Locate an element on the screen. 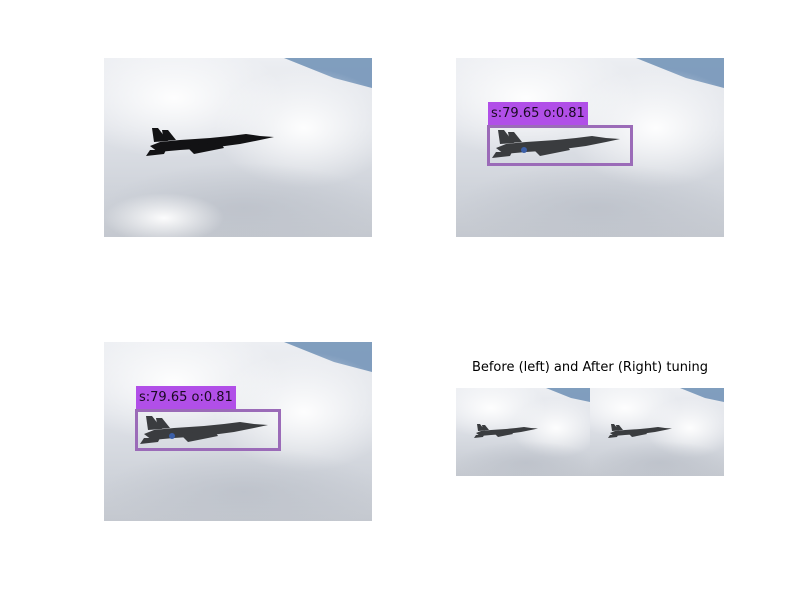 This screenshot has height=600, width=800. image-panel-detection-1: s:79.65 o:0.81 is located at coordinates (590, 147).